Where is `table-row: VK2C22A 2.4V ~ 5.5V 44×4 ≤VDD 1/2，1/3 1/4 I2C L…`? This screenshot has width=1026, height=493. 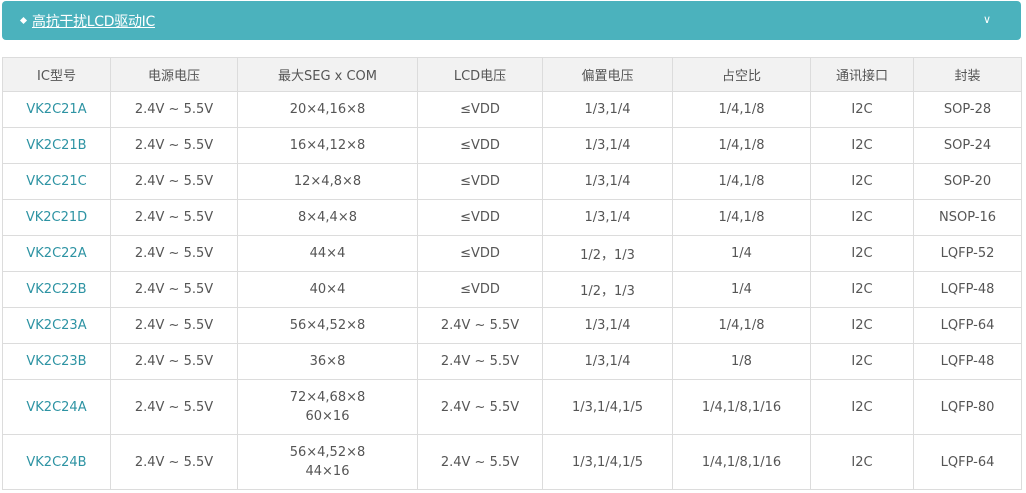 table-row: VK2C22A 2.4V ~ 5.5V 44×4 ≤VDD 1/2，1/3 1/4 I2C L… is located at coordinates (512, 253).